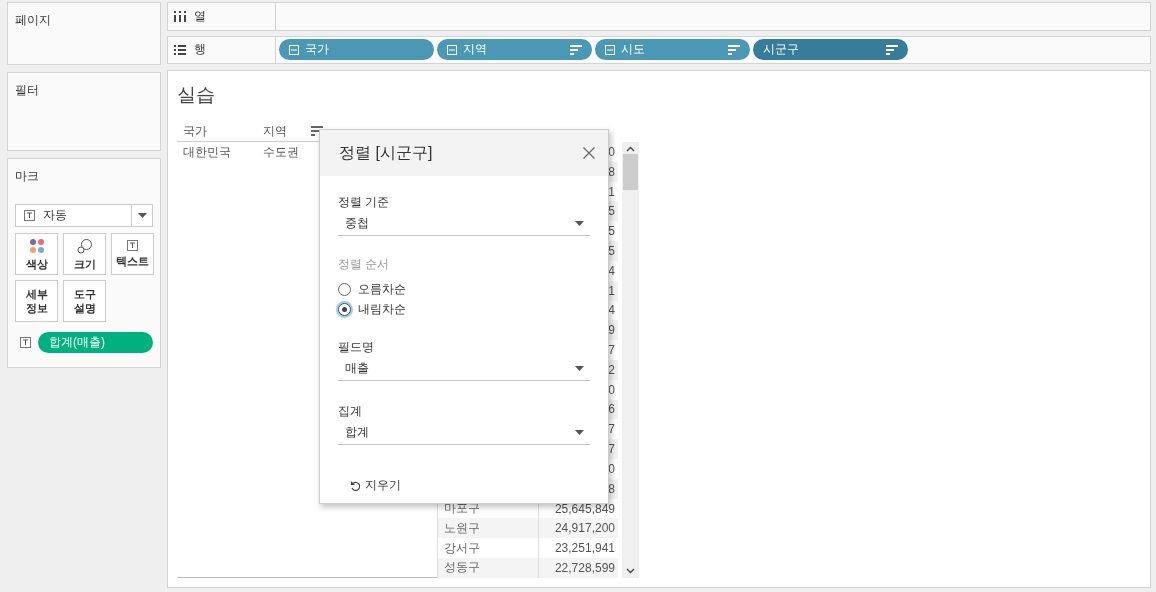 The width and height of the screenshot is (1156, 592). What do you see at coordinates (195, 131) in the screenshot?
I see `column-header: 국가` at bounding box center [195, 131].